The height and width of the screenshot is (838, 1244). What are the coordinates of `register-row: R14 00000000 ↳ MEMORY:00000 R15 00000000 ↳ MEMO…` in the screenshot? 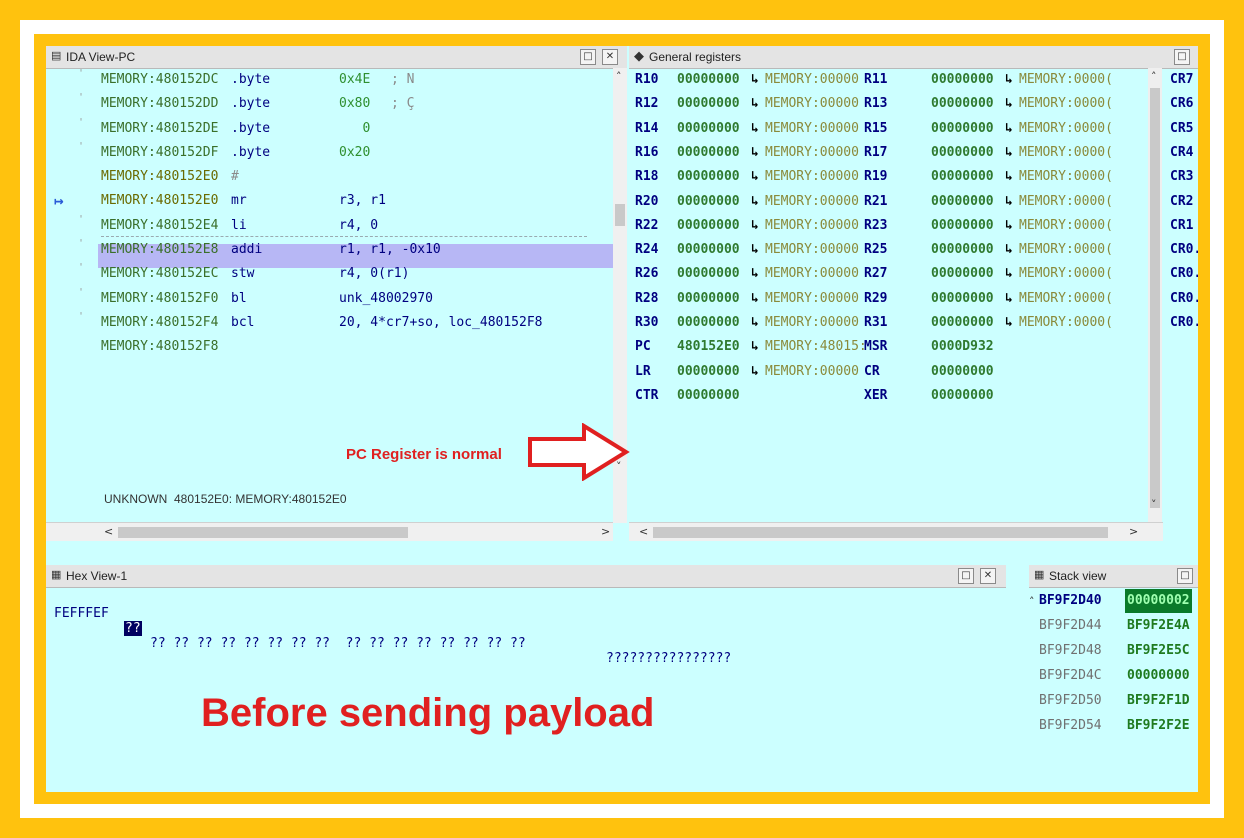 It's located at (911, 129).